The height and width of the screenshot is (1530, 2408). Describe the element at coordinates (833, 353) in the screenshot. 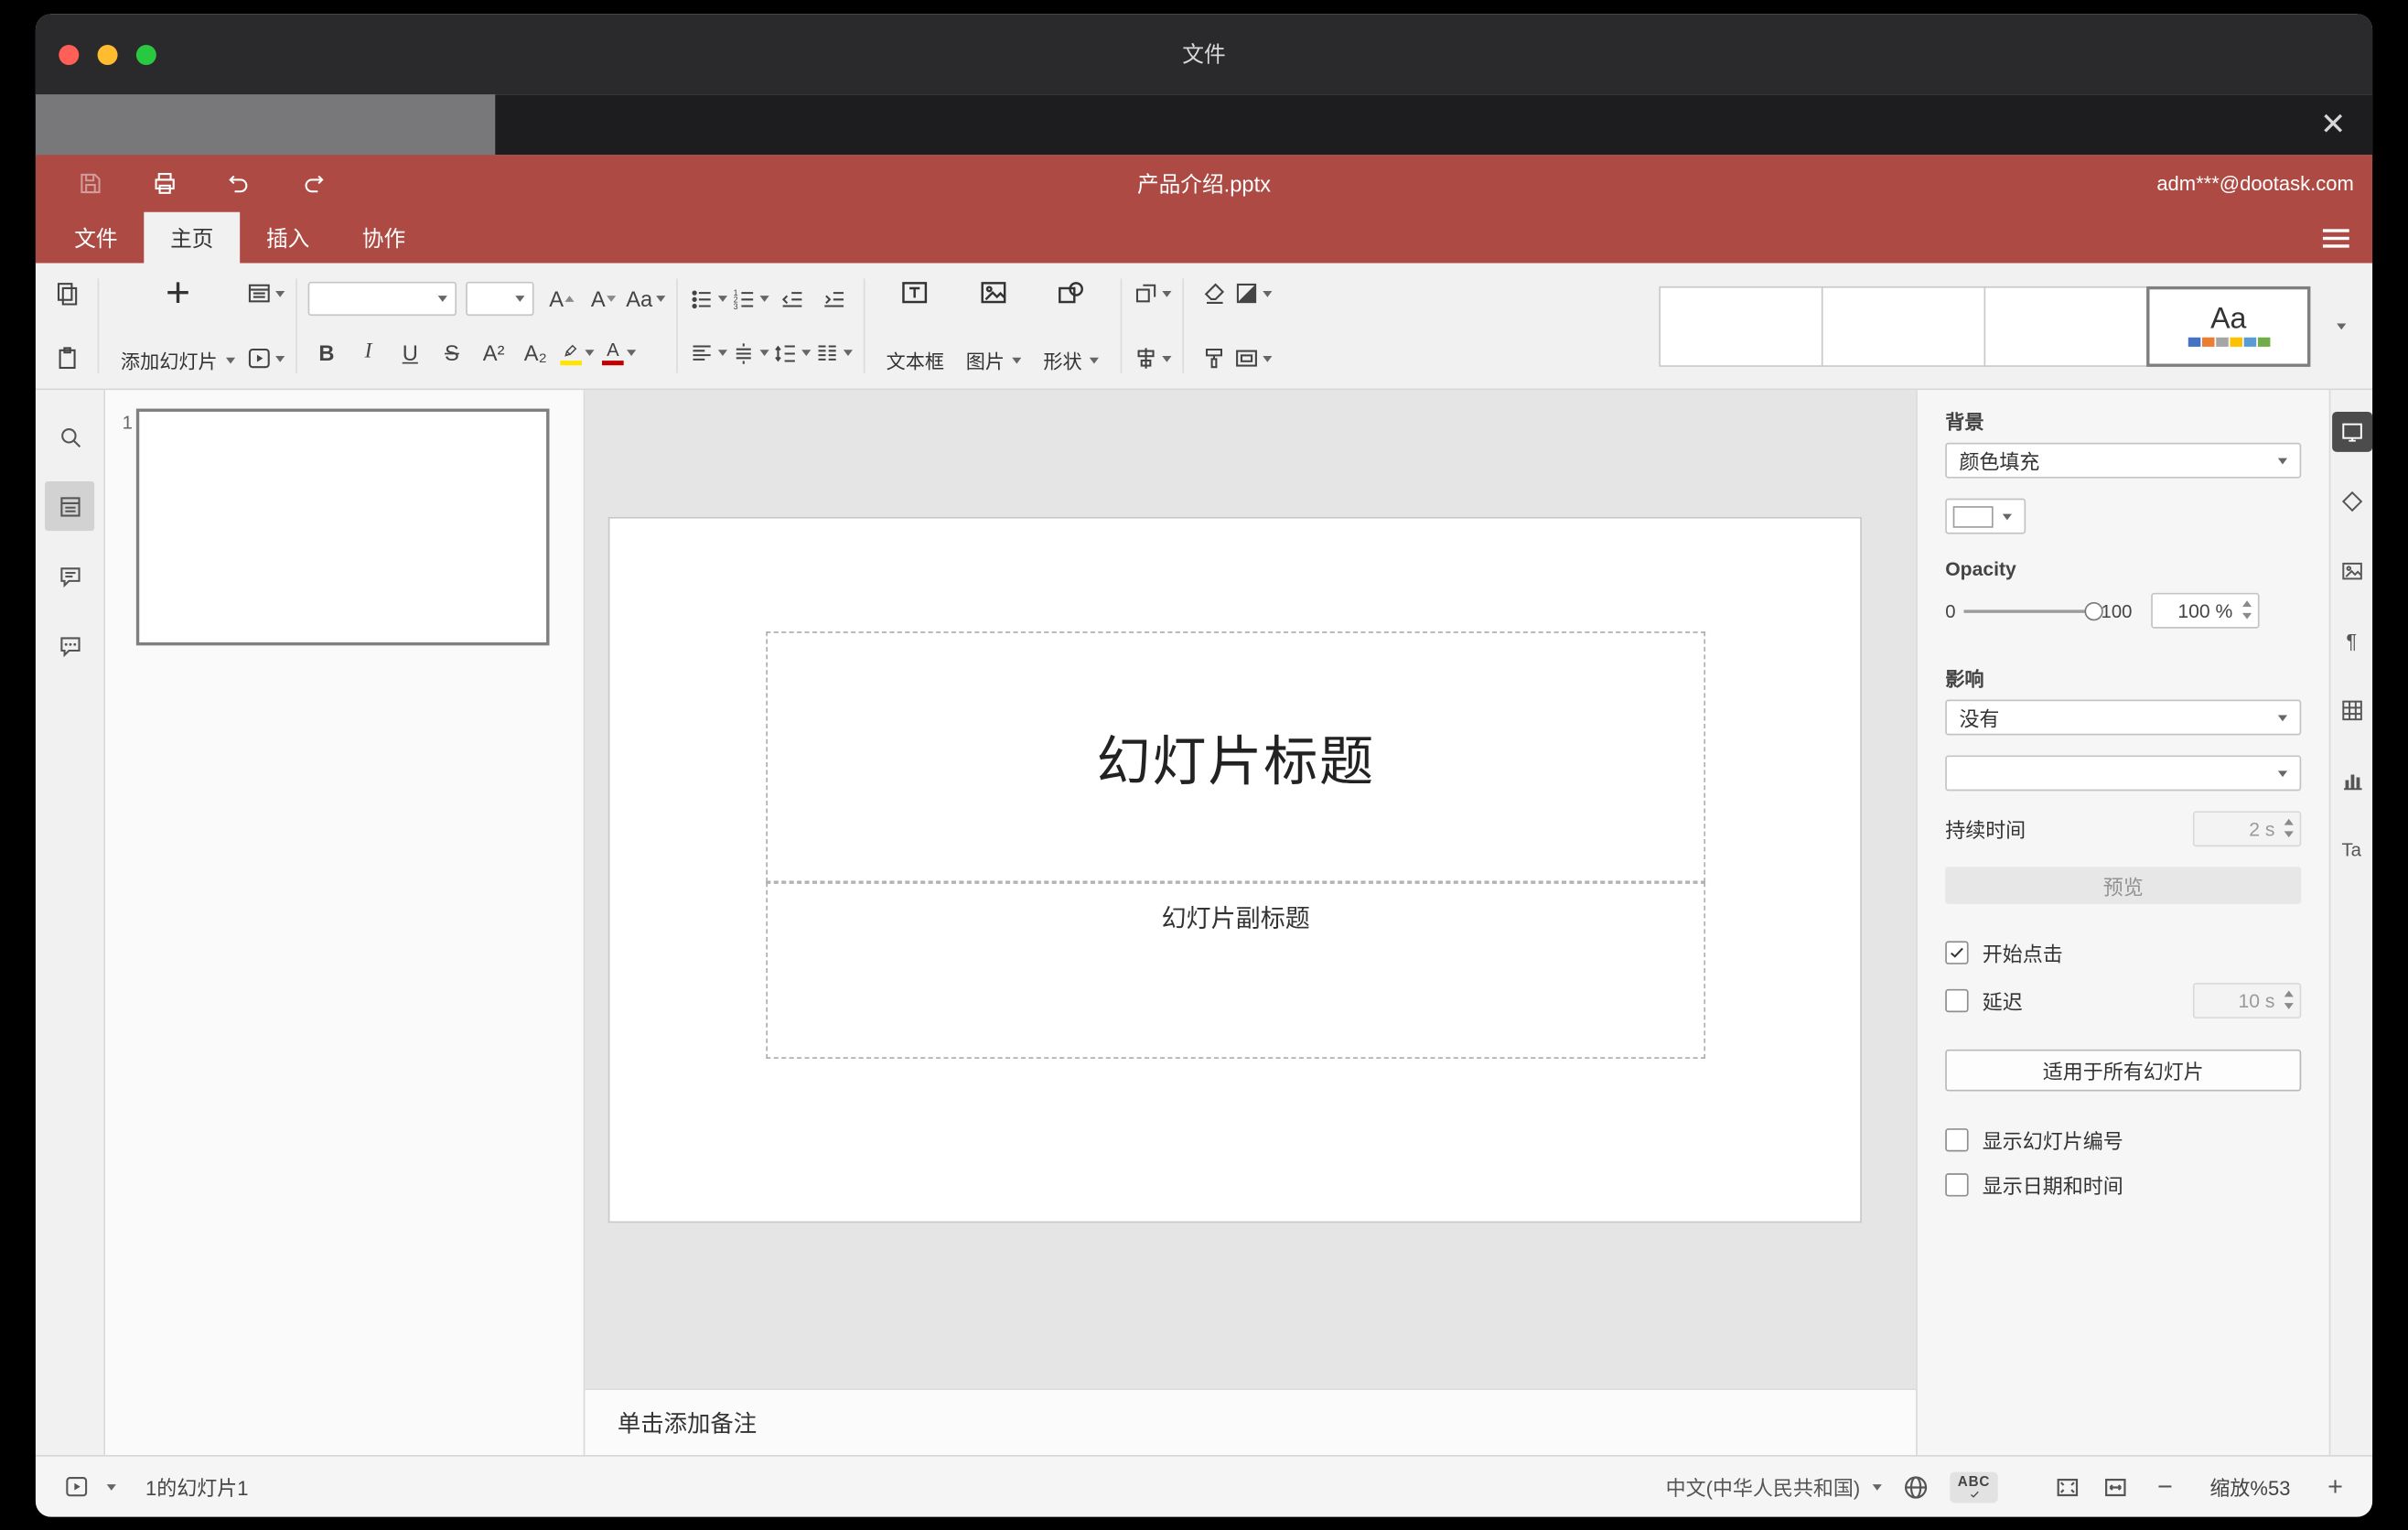

I see `columns-button` at that location.